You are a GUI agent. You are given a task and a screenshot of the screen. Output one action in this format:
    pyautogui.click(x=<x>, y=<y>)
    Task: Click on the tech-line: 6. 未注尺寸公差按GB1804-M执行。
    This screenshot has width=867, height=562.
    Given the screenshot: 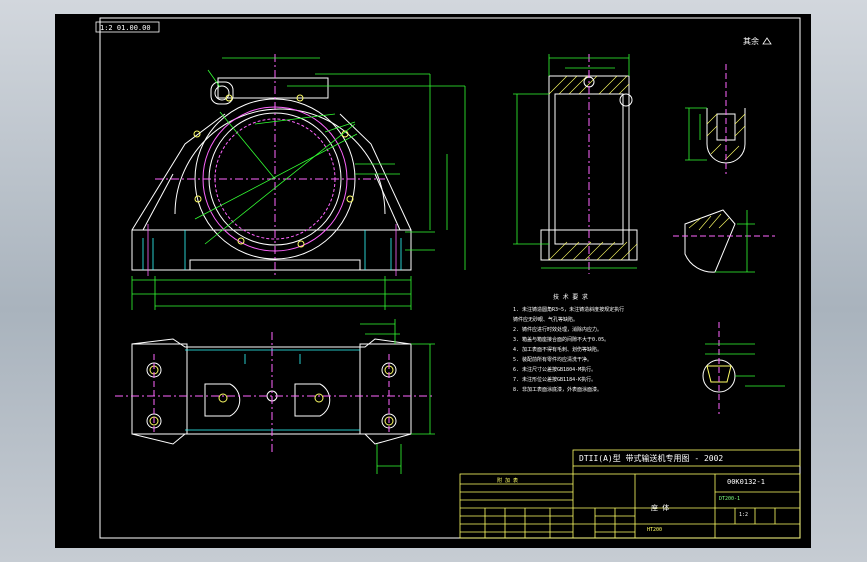 What is the action you would take?
    pyautogui.click(x=554, y=369)
    